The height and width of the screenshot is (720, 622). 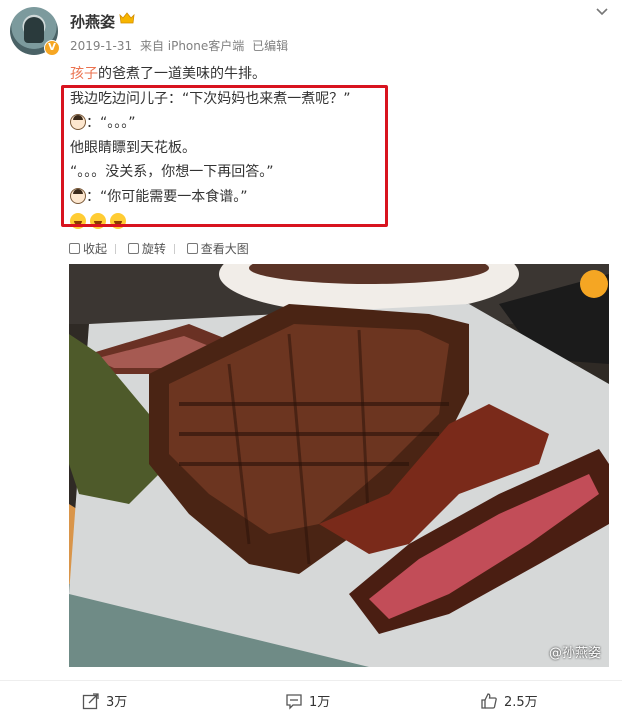 What do you see at coordinates (574, 653) in the screenshot?
I see `photo-watermark: @孙燕姿` at bounding box center [574, 653].